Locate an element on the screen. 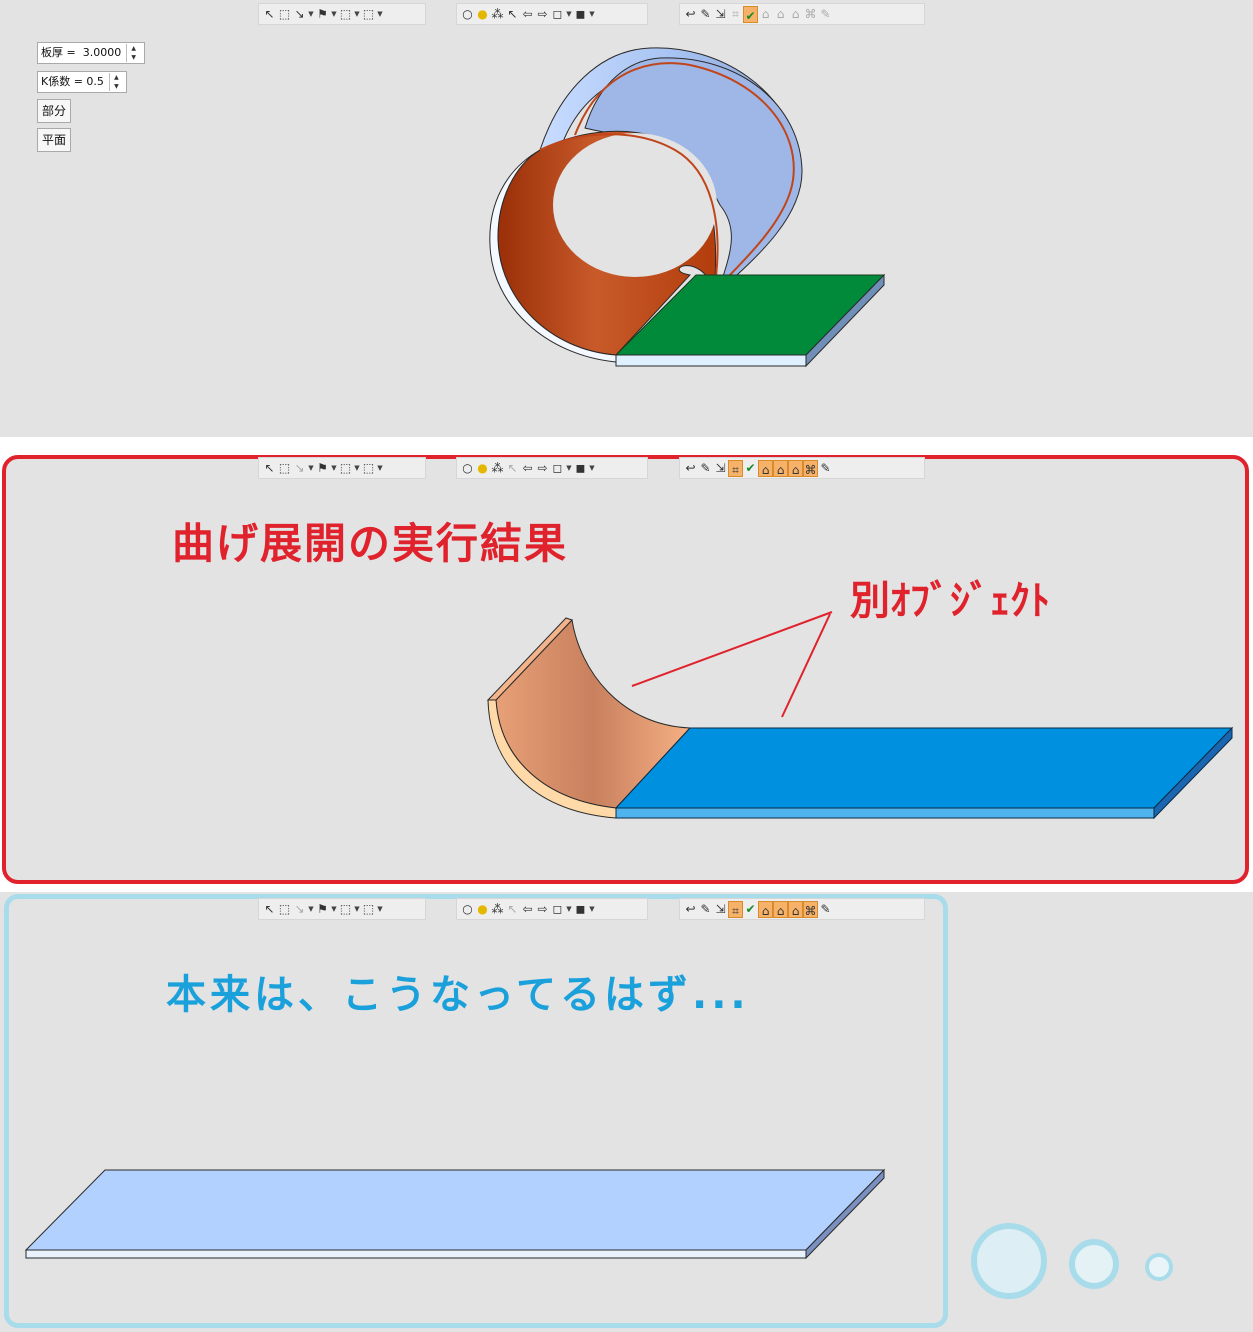 This screenshot has width=1253, height=1332. bubble-medium-icon is located at coordinates (1094, 1264).